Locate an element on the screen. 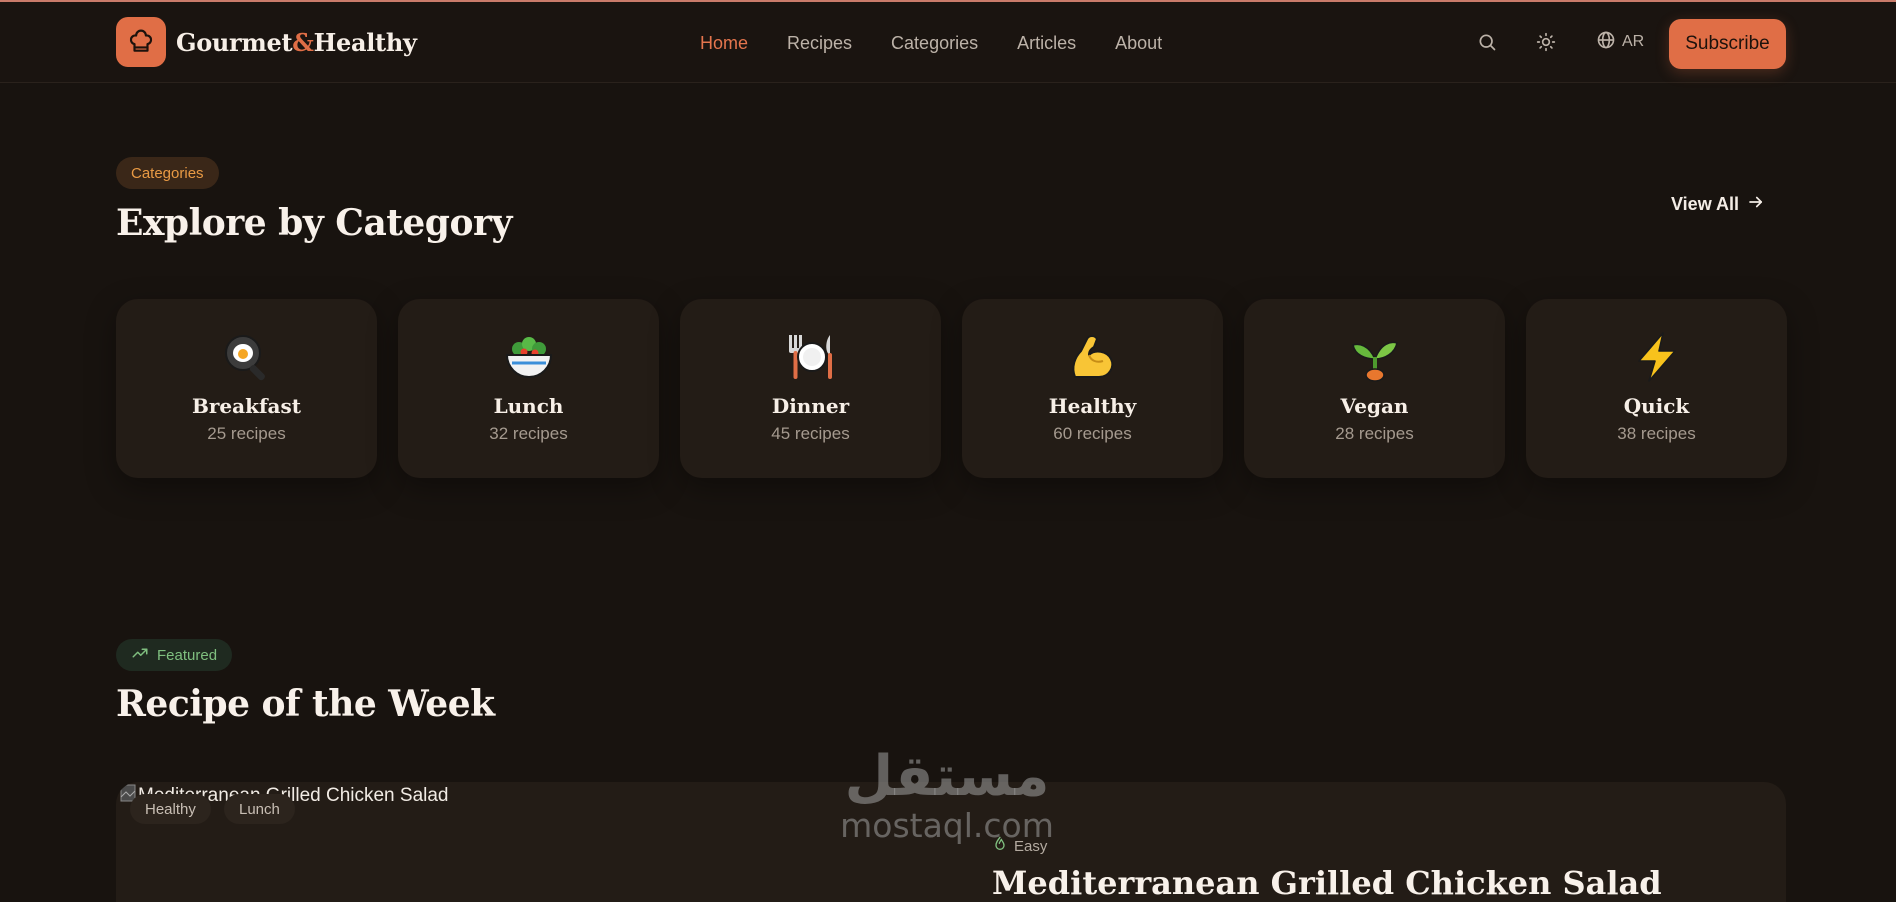 This screenshot has width=1896, height=902. subscribe-button: Subscribe is located at coordinates (1727, 44).